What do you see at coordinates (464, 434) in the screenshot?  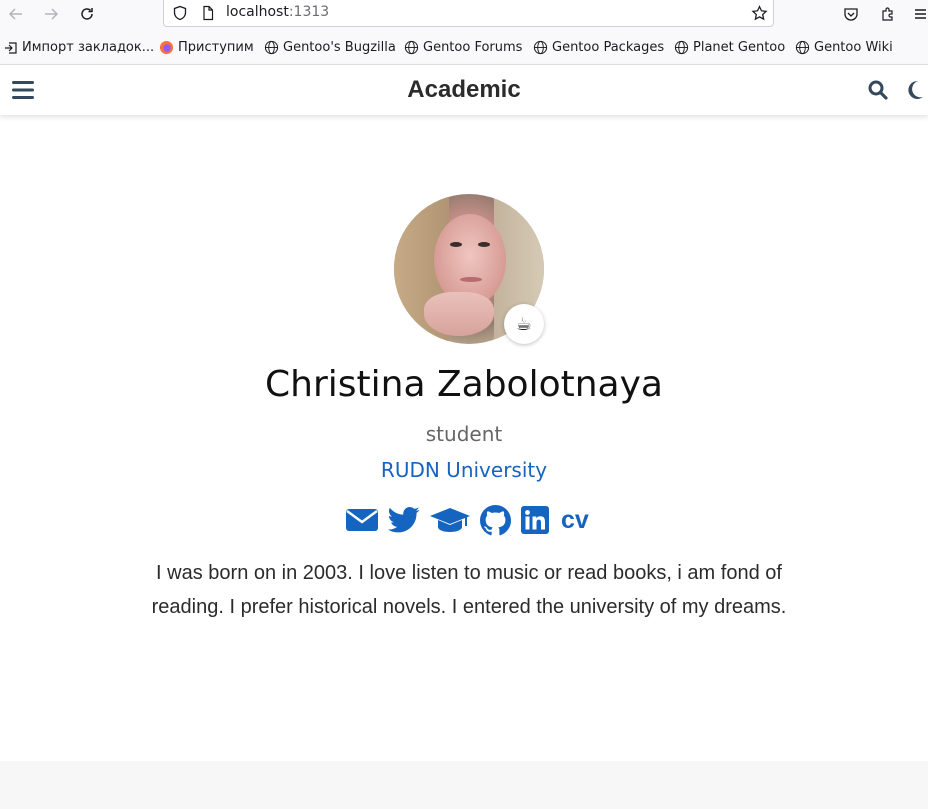 I see `profile-role: student` at bounding box center [464, 434].